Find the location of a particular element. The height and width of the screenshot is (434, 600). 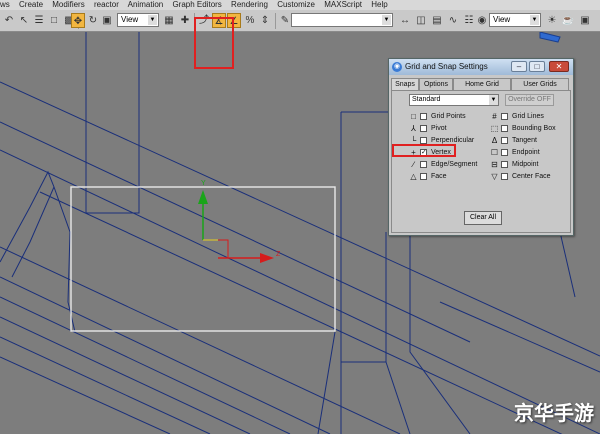

tab-user-grids: User Grids is located at coordinates (540, 84).